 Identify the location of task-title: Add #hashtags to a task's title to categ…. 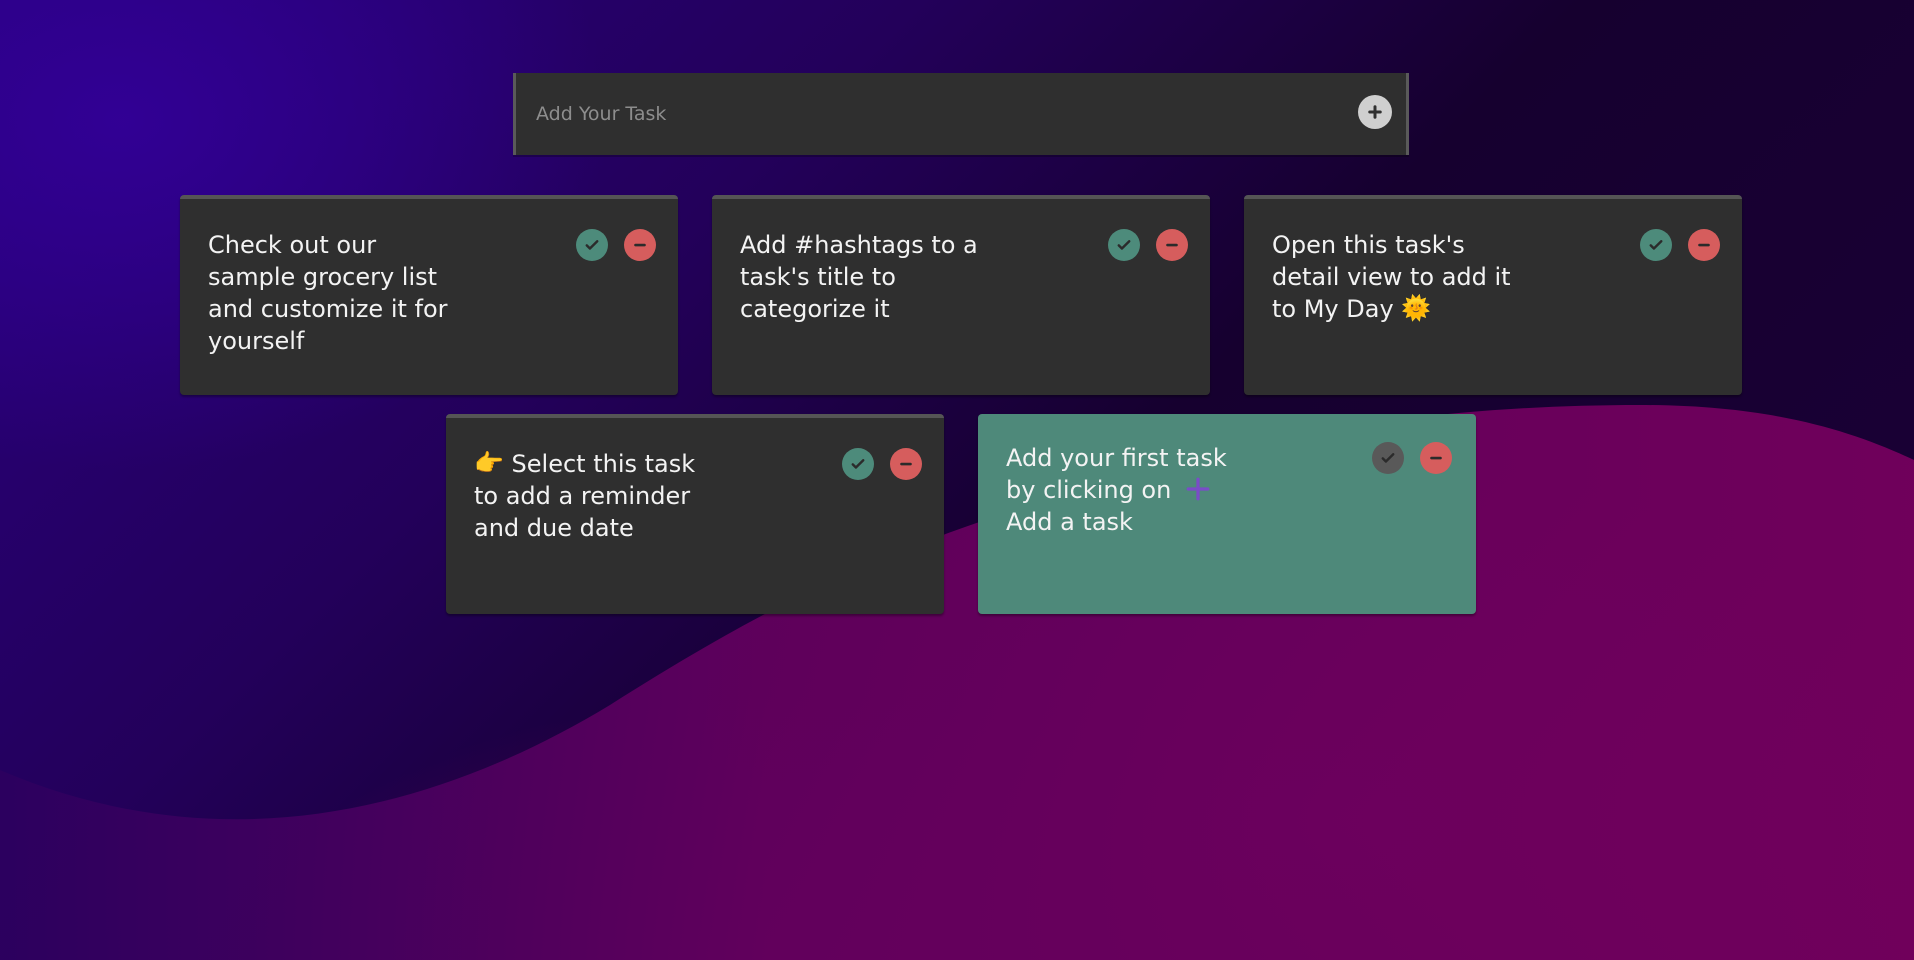
(859, 277).